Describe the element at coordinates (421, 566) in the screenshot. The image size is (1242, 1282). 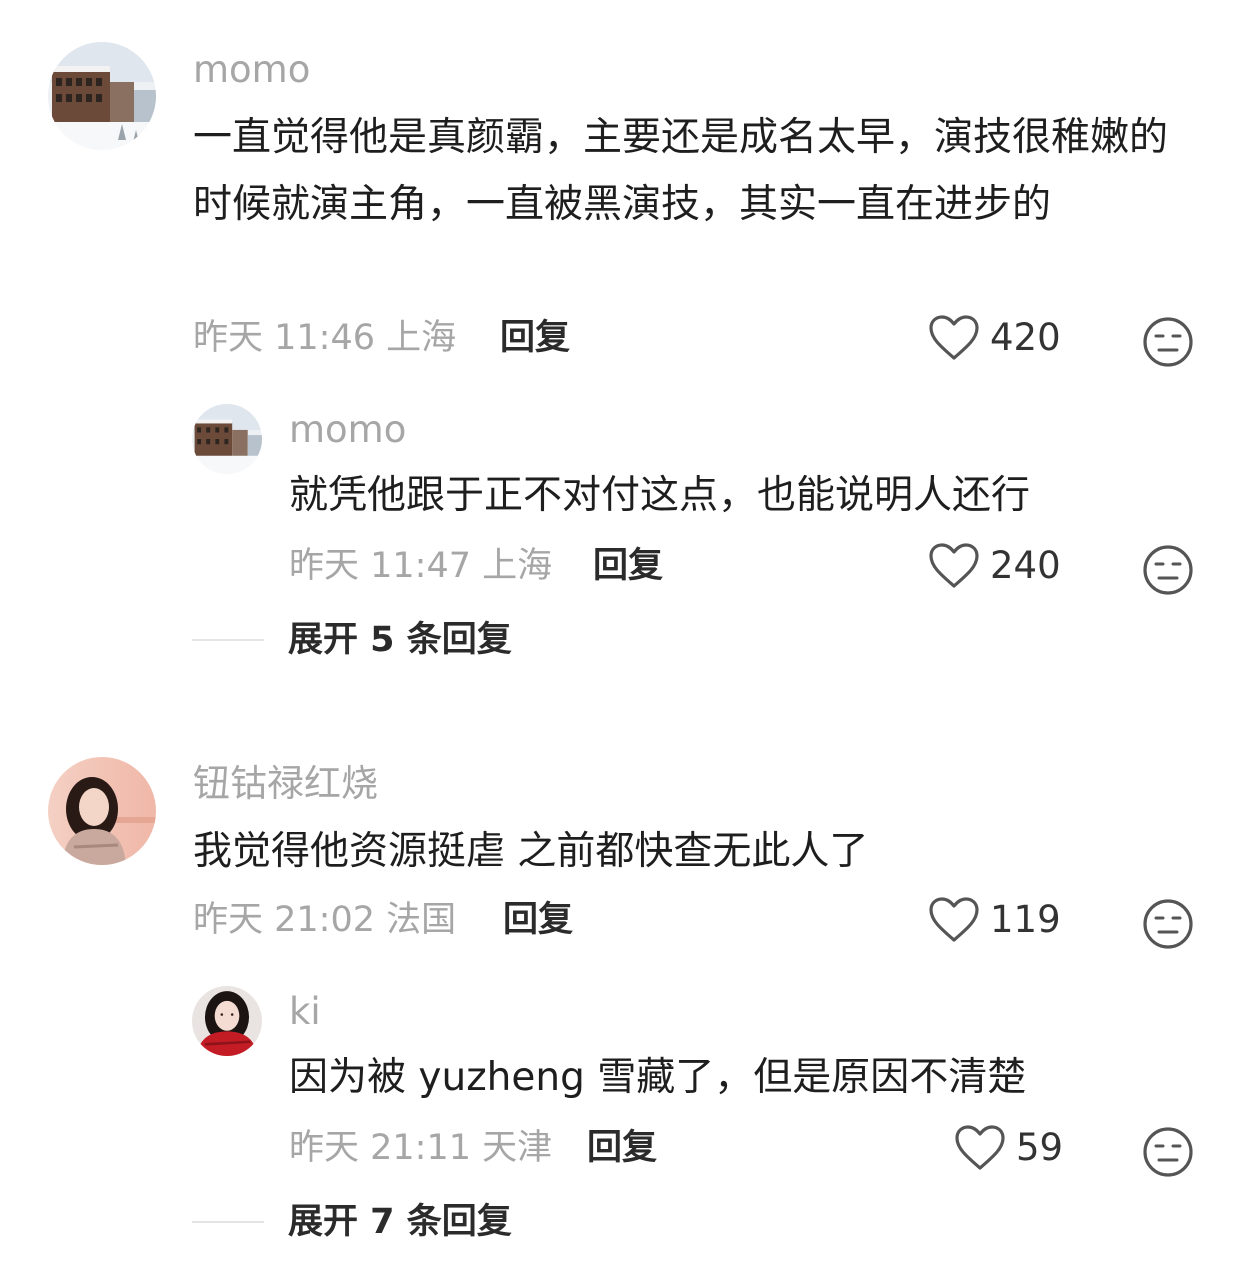
I see `reply-meta: 昨天 11:47 上海` at that location.